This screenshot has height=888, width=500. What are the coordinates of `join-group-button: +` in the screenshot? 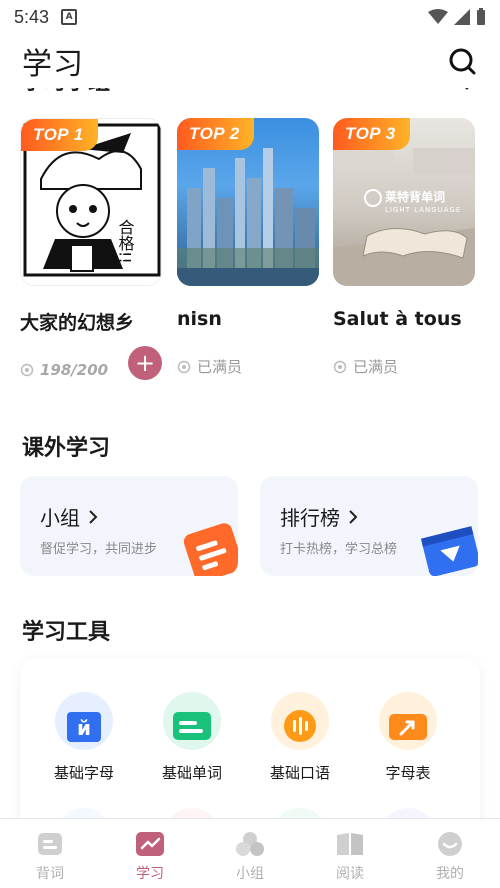 It's located at (145, 363).